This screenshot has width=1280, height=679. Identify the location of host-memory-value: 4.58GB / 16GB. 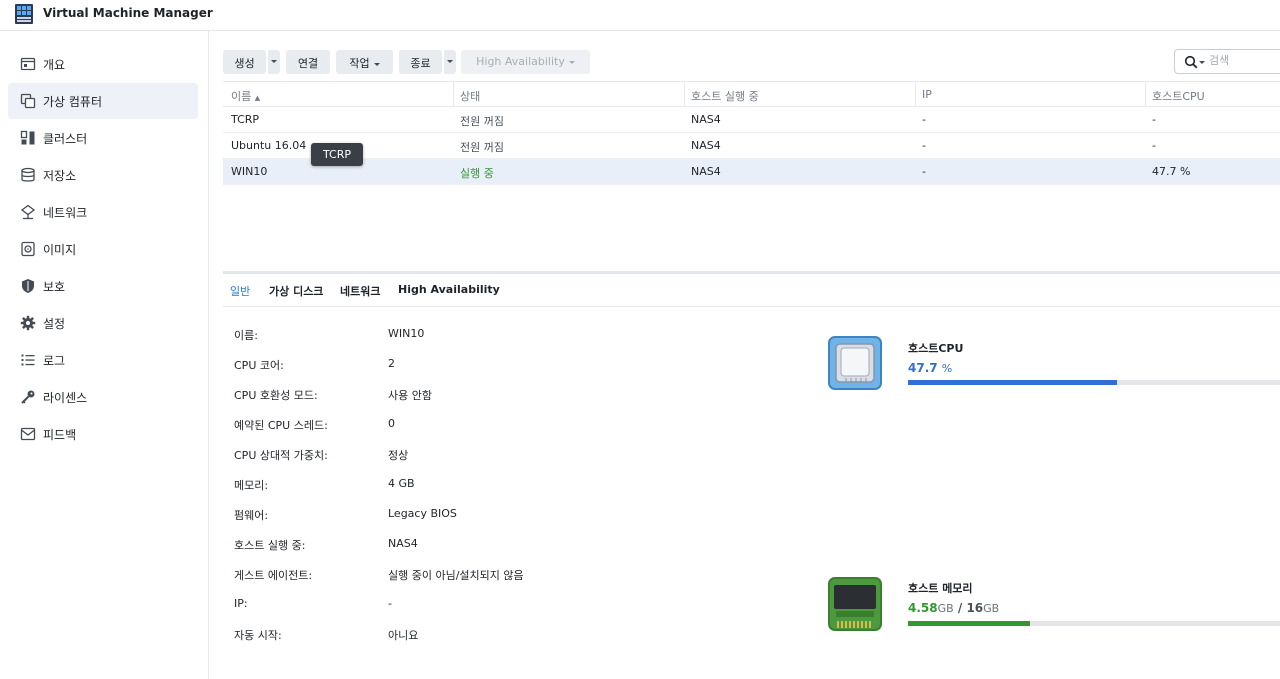
(953, 608).